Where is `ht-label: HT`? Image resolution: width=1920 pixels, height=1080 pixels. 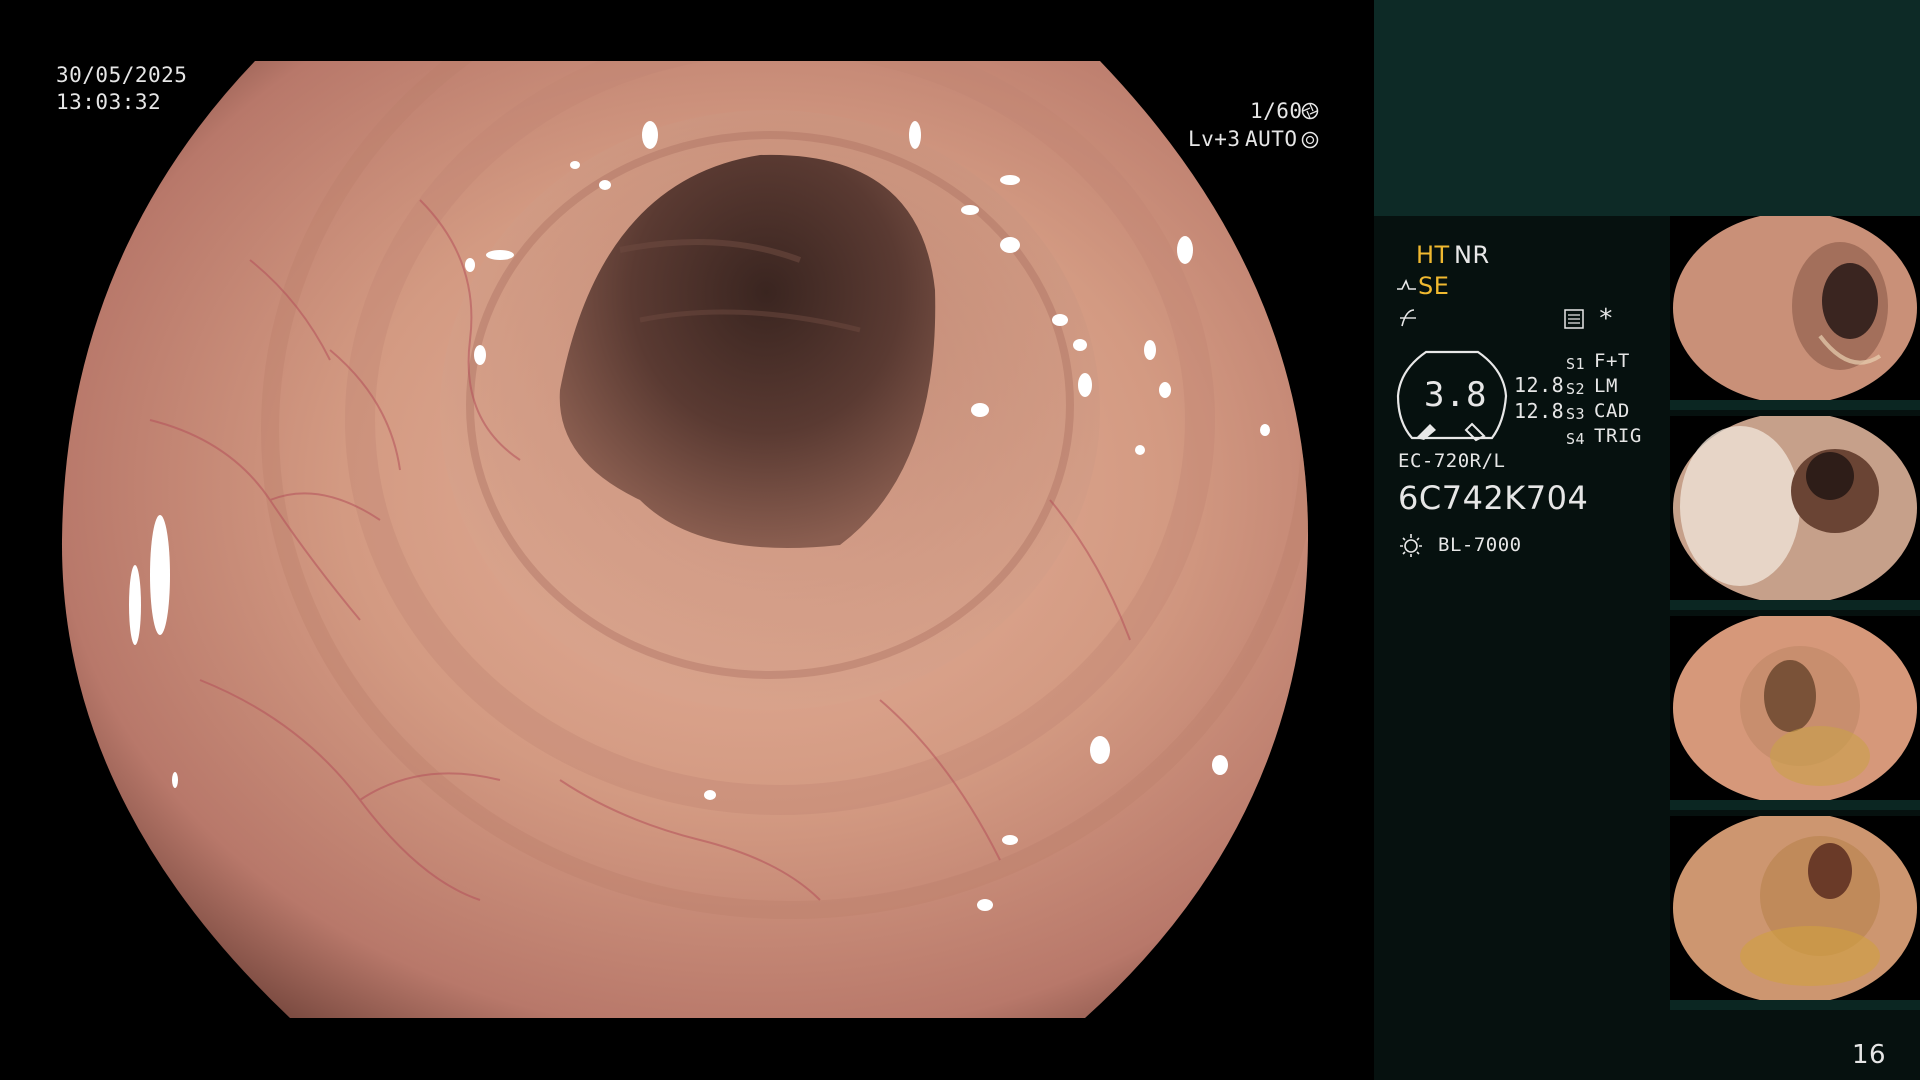 ht-label: HT is located at coordinates (1433, 255).